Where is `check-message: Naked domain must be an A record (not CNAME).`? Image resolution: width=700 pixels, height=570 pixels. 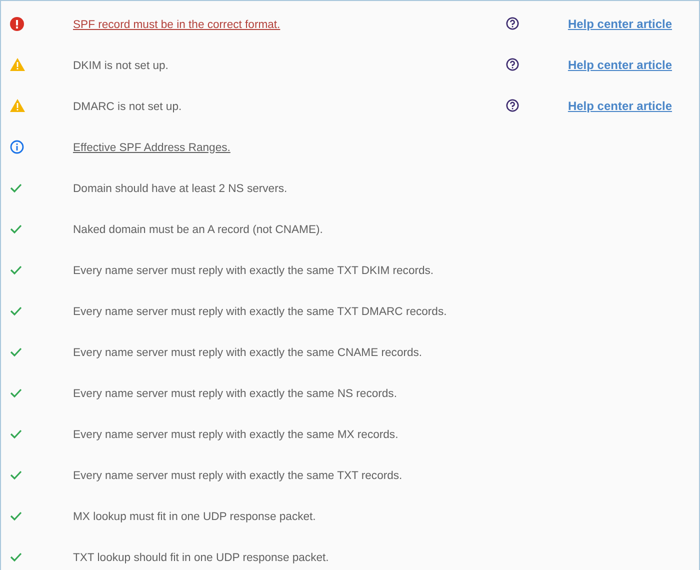
check-message: Naked domain must be an A record (not CNAME). is located at coordinates (198, 230).